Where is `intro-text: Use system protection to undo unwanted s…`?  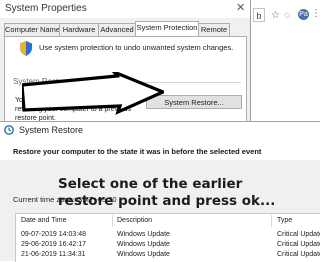 intro-text: Use system protection to undo unwanted s… is located at coordinates (136, 47).